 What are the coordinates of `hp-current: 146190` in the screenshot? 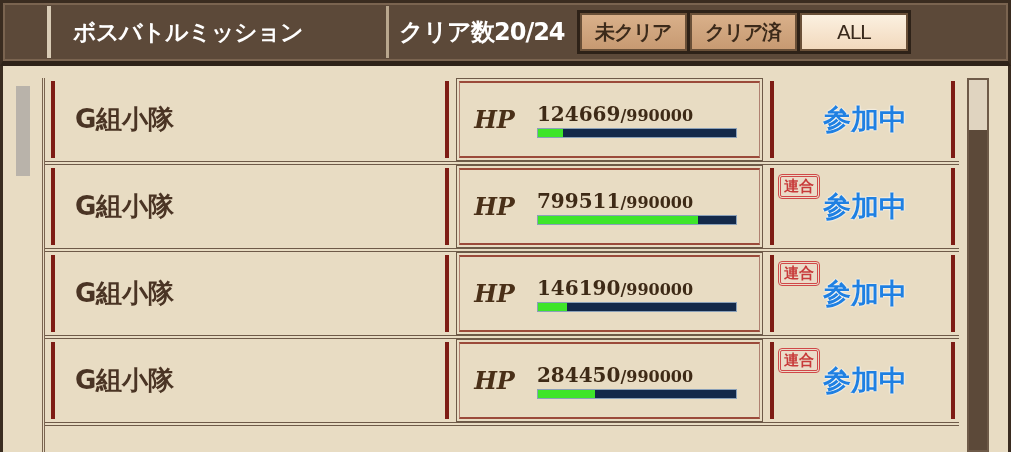 It's located at (578, 287).